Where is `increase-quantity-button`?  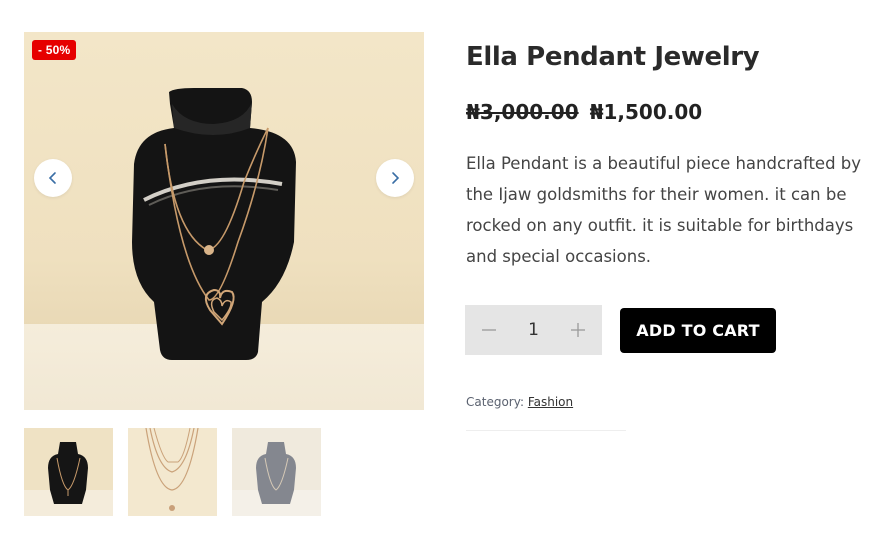
increase-quantity-button is located at coordinates (578, 330).